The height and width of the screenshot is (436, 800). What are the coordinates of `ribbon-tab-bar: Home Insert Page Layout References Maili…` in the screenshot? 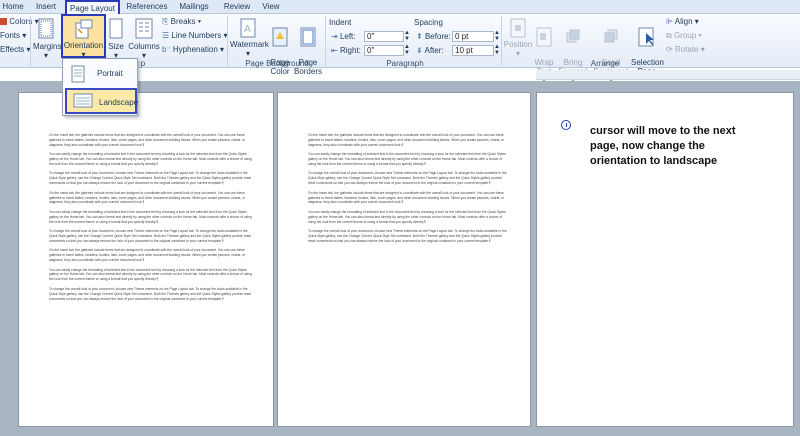 It's located at (400, 7).